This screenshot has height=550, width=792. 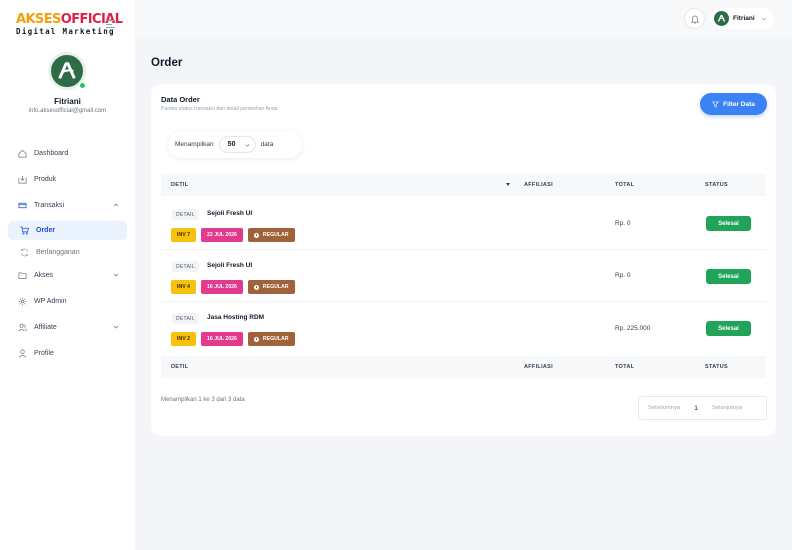 I want to click on date-badge: 22 JUL 2026, so click(x=221, y=235).